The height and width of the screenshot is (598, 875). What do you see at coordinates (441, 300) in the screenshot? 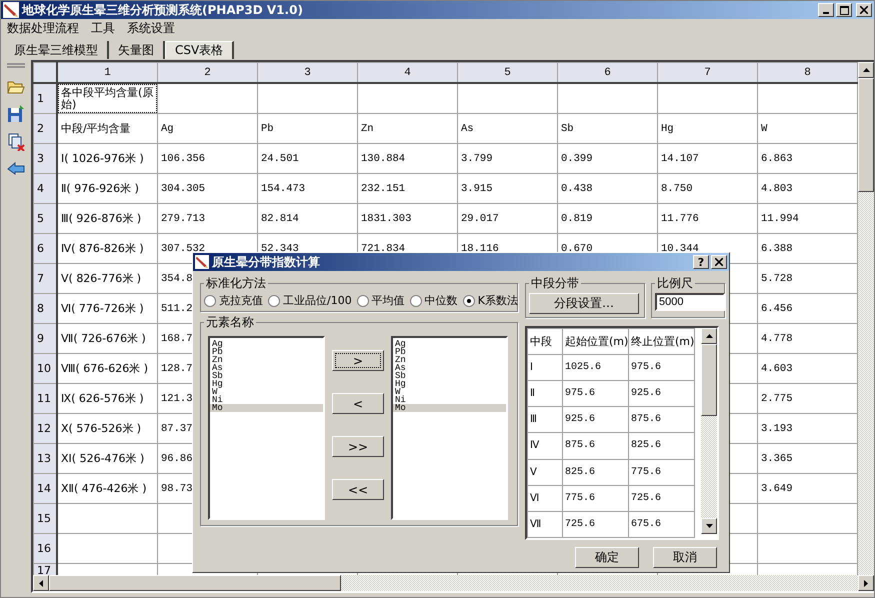
I see `radio-label: 中位数` at bounding box center [441, 300].